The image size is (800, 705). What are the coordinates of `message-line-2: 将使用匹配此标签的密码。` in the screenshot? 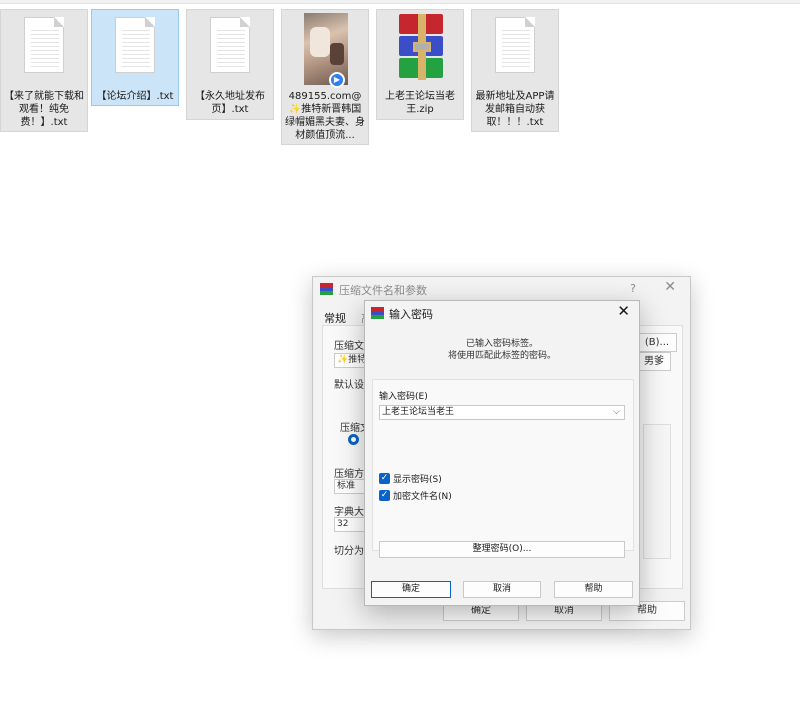 It's located at (501, 356).